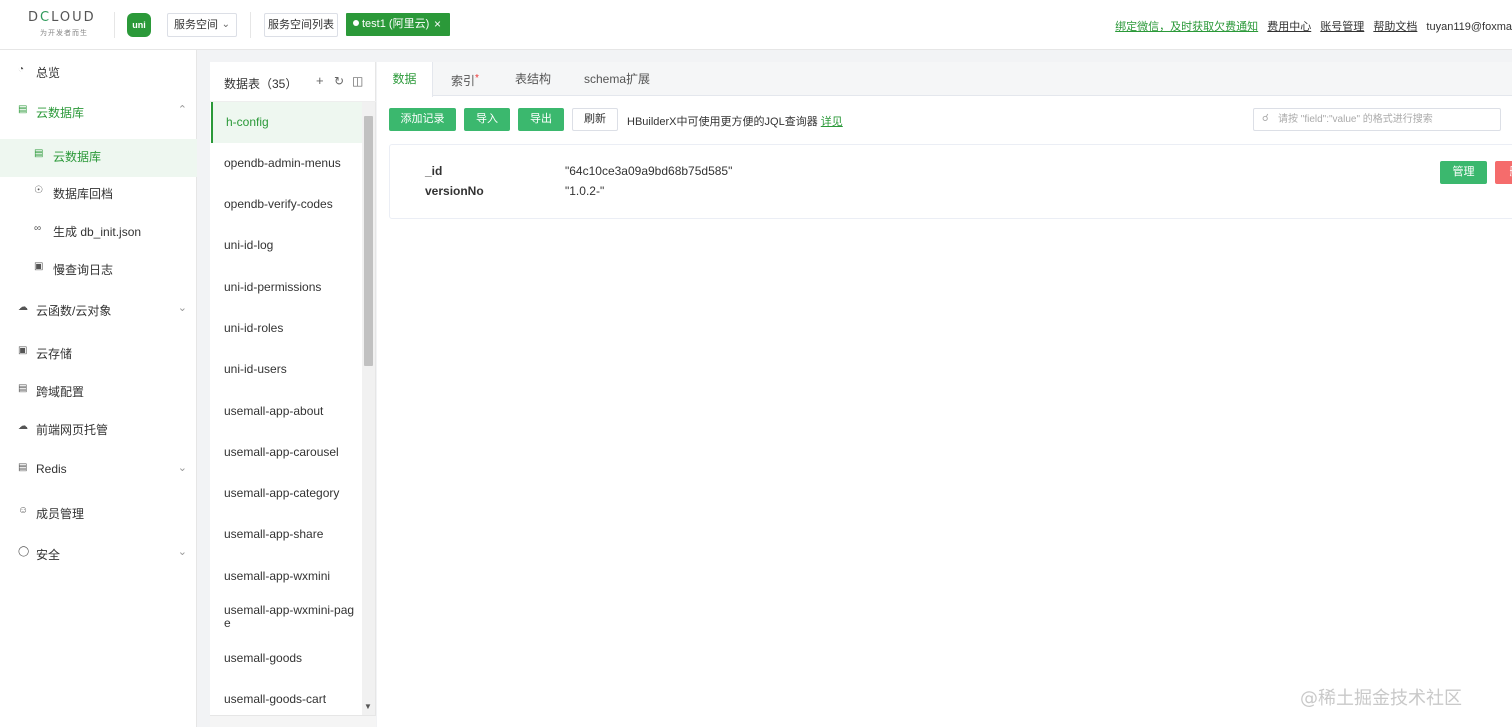 The height and width of the screenshot is (727, 1512). I want to click on space-list-button: 服务空间列表, so click(301, 25).